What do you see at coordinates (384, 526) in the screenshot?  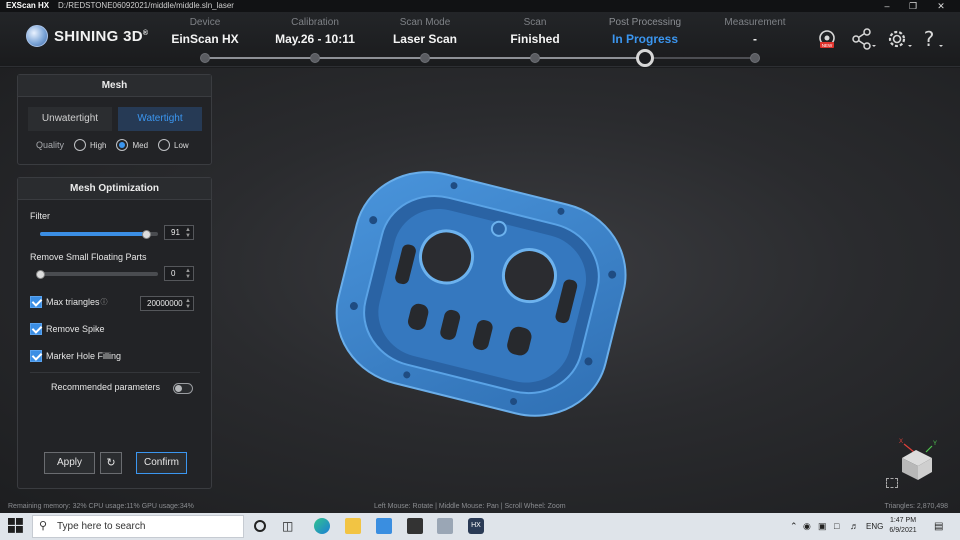 I see `app-icon` at bounding box center [384, 526].